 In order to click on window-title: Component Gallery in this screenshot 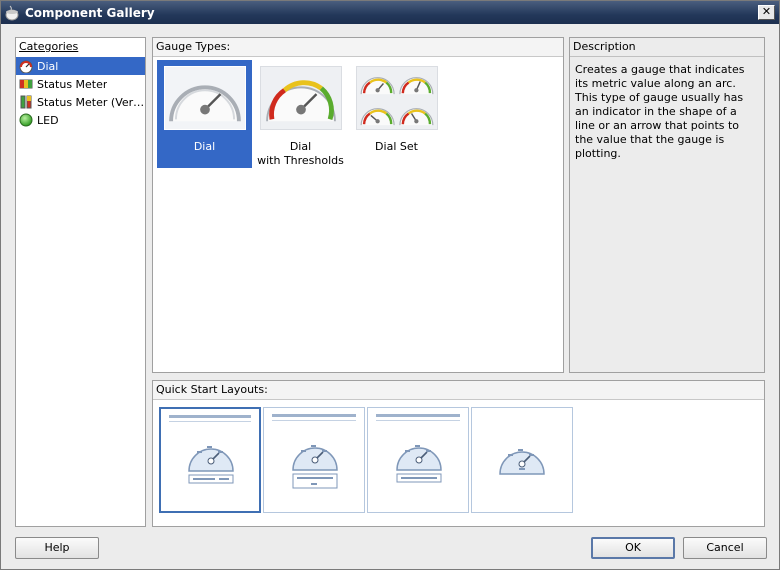, I will do `click(90, 12)`.